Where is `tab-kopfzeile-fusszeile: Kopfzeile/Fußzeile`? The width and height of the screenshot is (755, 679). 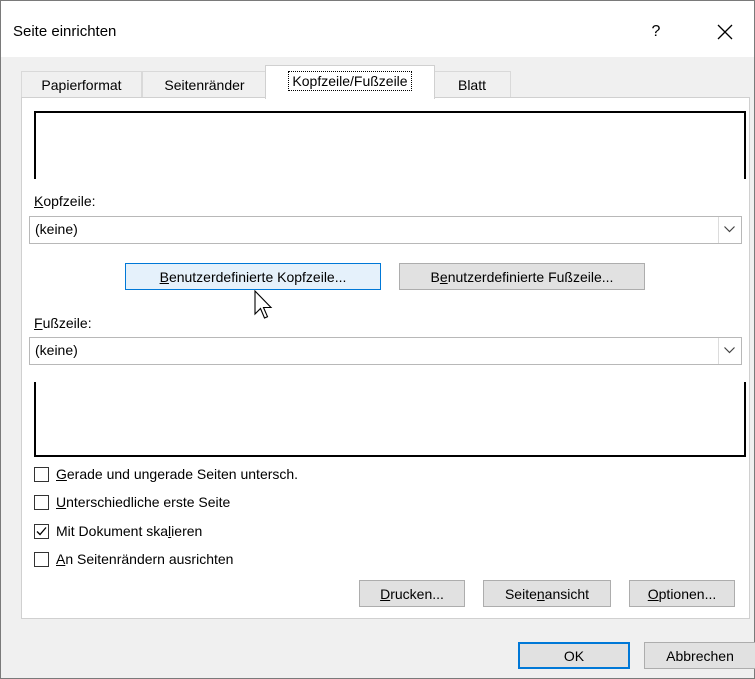
tab-kopfzeile-fusszeile: Kopfzeile/Fußzeile is located at coordinates (350, 82).